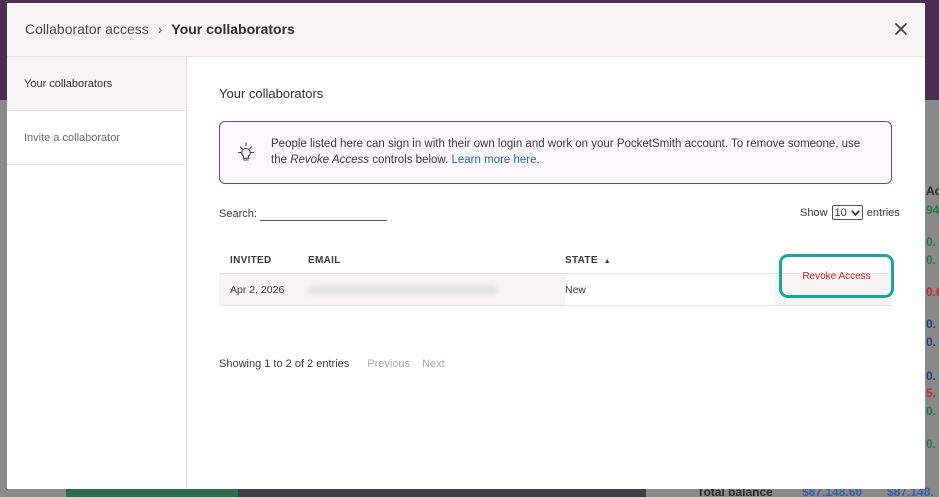 The image size is (939, 497). What do you see at coordinates (883, 212) in the screenshot?
I see `entries-label: entries` at bounding box center [883, 212].